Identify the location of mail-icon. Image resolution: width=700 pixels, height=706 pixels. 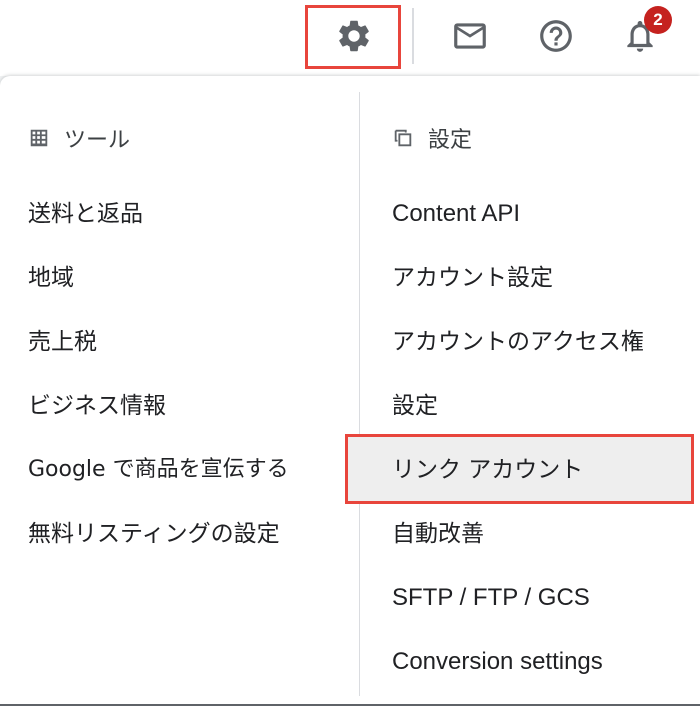
(470, 36).